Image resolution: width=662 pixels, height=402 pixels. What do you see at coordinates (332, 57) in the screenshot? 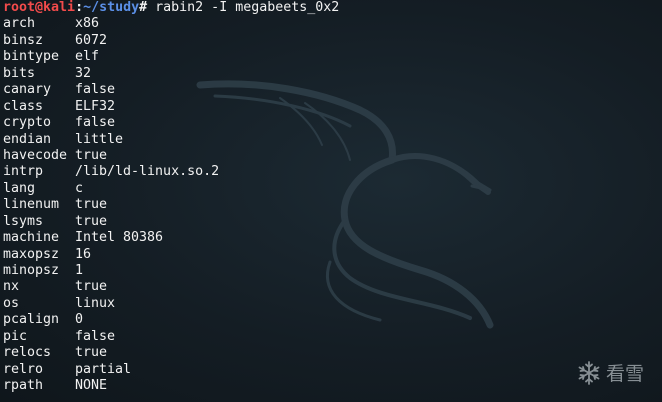
I see `info-row-bintype: bintype elf` at bounding box center [332, 57].